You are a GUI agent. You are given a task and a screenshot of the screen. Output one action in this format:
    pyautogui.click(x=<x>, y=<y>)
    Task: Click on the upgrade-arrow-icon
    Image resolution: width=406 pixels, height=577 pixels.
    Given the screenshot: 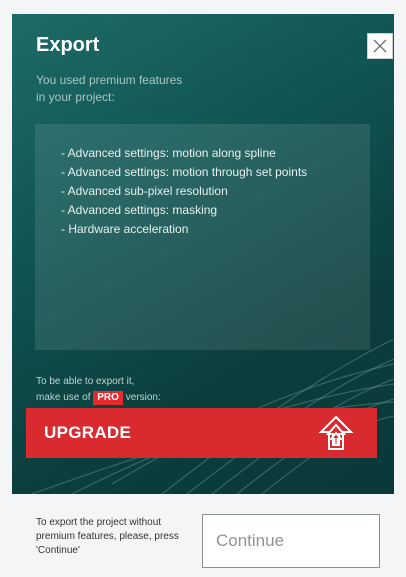 What is the action you would take?
    pyautogui.click(x=336, y=432)
    